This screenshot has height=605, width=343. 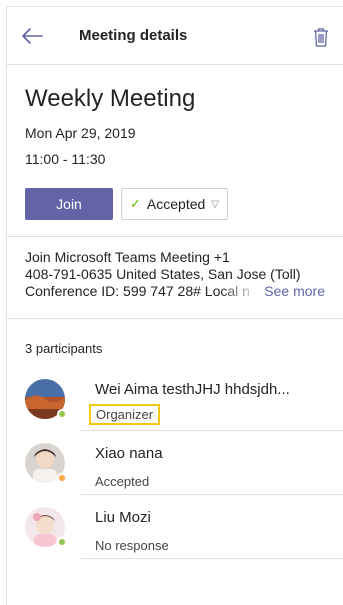 I want to click on participant-row: Liu Mozi No response, so click(x=175, y=527).